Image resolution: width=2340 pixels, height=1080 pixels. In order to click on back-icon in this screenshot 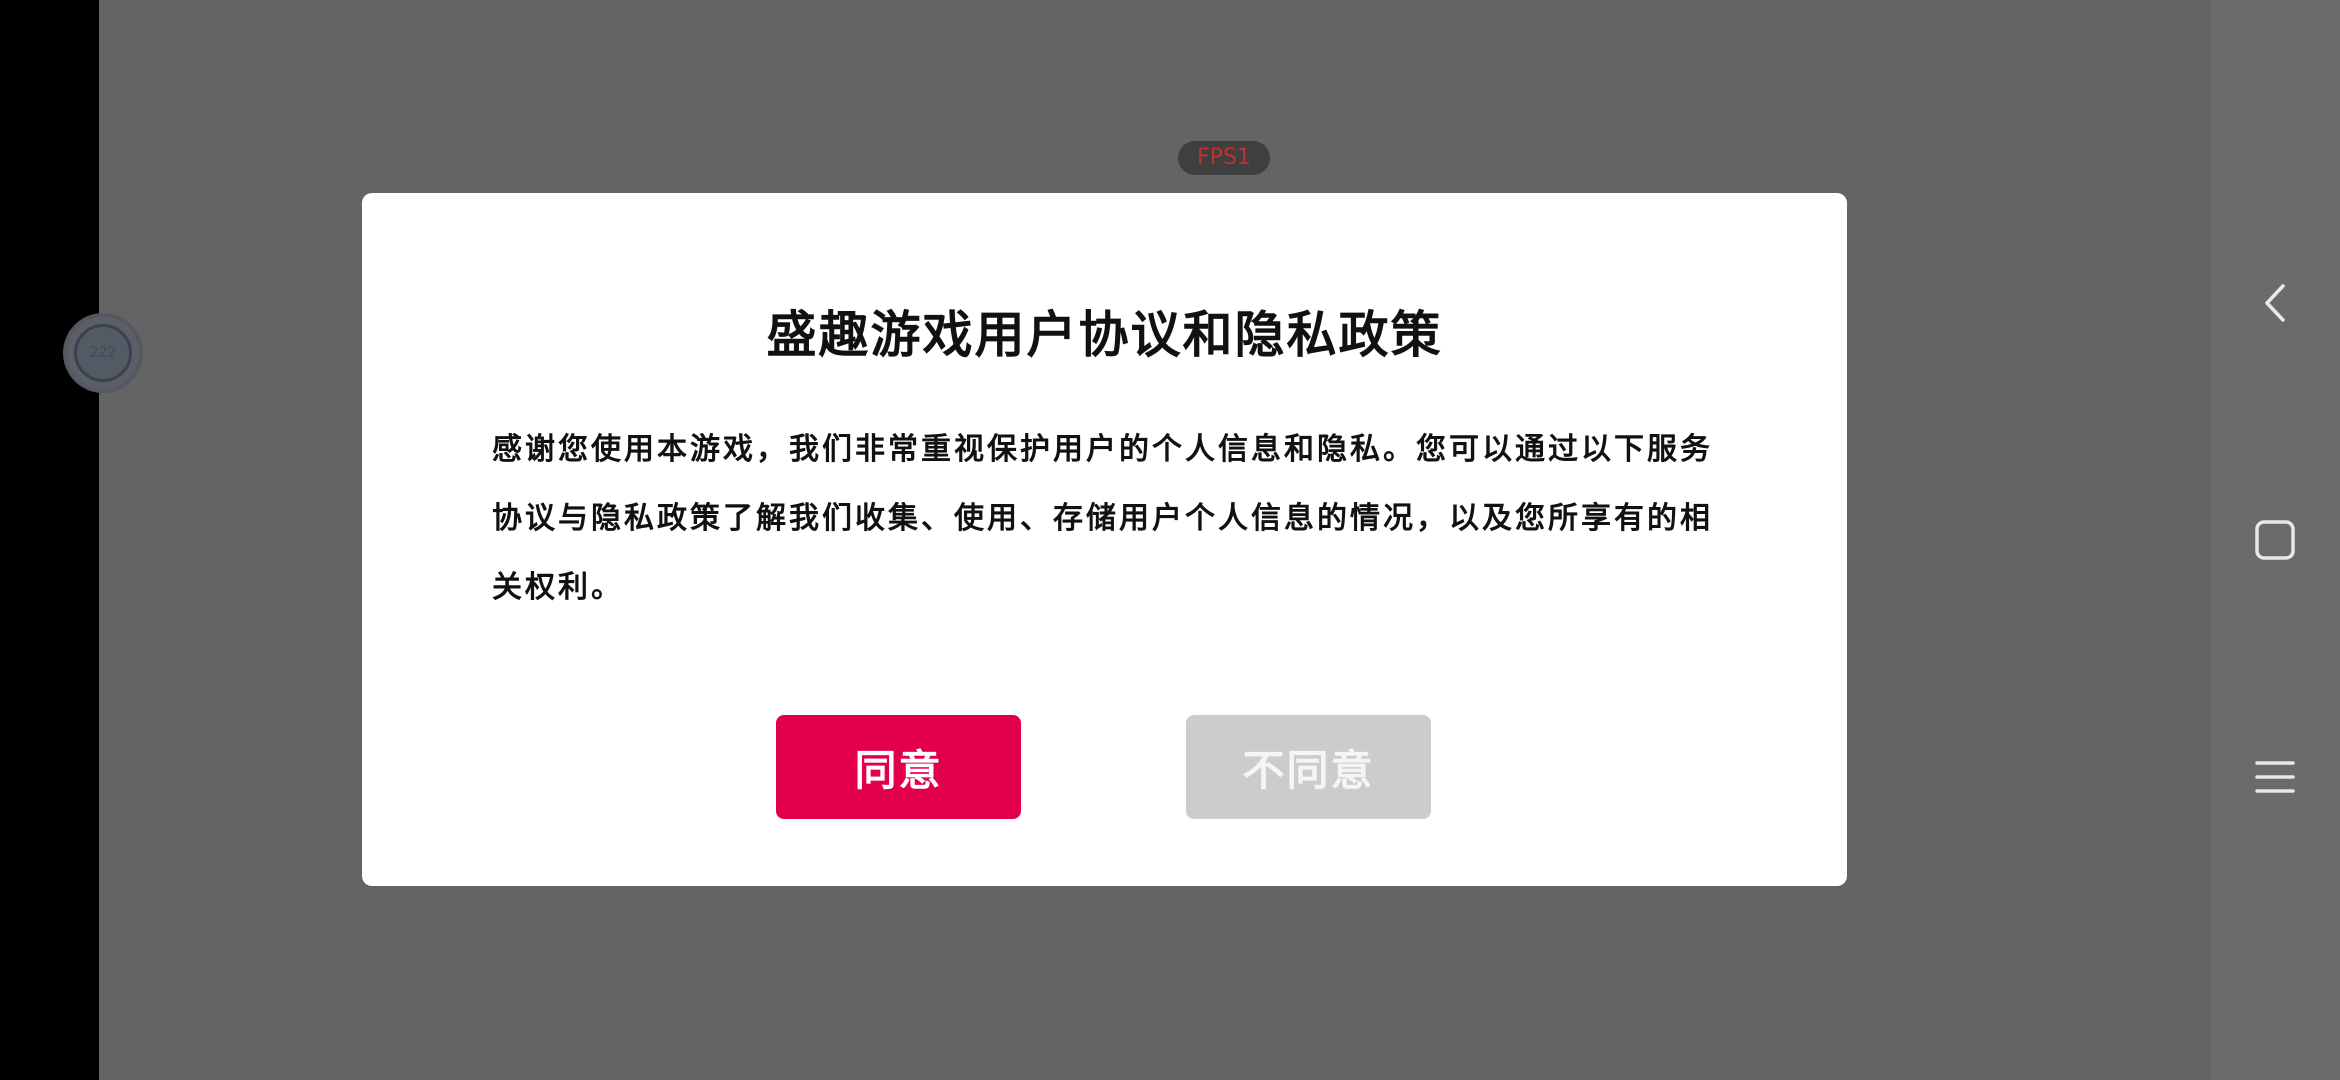, I will do `click(2275, 303)`.